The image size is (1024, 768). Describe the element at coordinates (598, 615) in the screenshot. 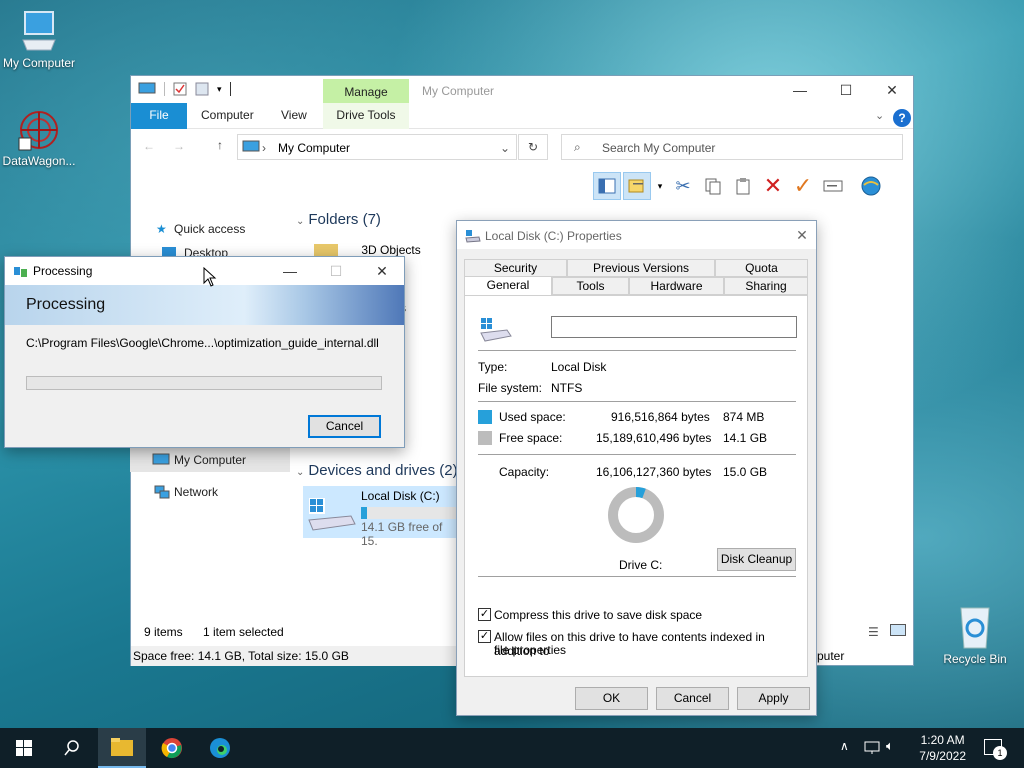

I see `compress-label: Compress this drive to save disk space` at that location.